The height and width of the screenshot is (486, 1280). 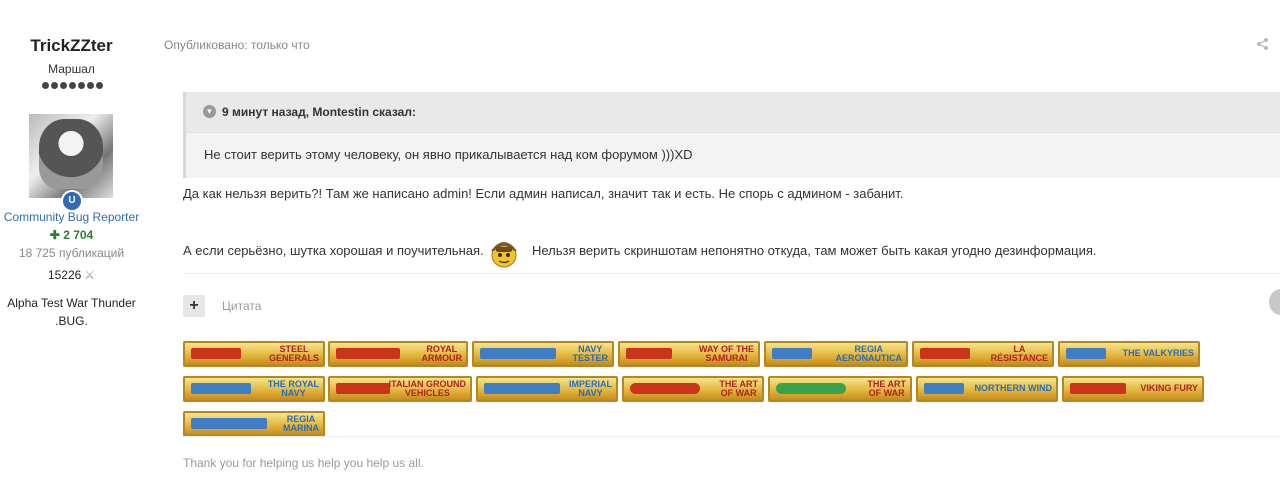 I want to click on ribbon-label-line: MARINA, so click(x=301, y=428).